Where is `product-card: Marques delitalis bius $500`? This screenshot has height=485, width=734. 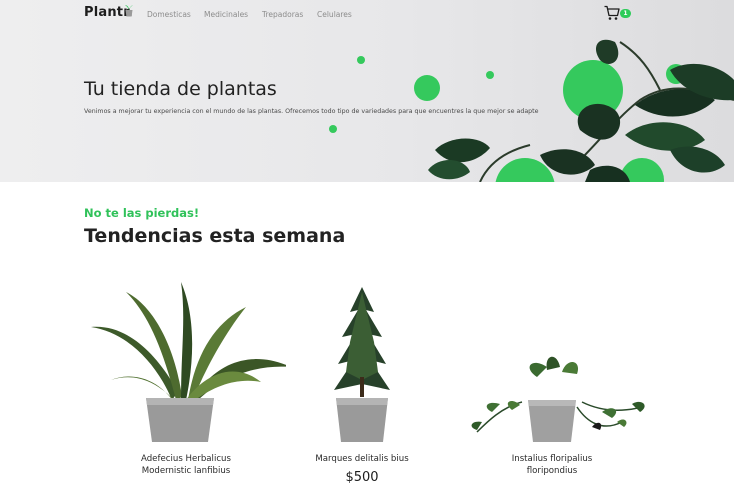 product-card: Marques delitalis bius $500 is located at coordinates (362, 378).